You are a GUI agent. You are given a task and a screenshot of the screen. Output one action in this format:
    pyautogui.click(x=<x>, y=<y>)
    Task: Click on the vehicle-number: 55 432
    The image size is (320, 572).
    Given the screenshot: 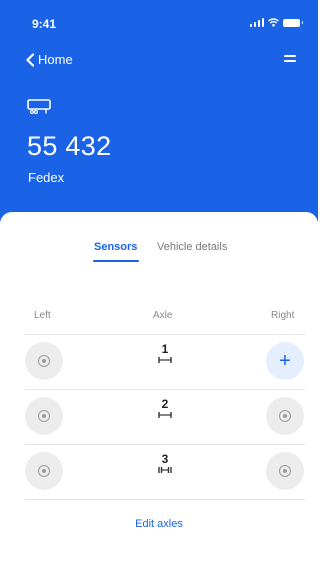 What is the action you would take?
    pyautogui.click(x=69, y=146)
    